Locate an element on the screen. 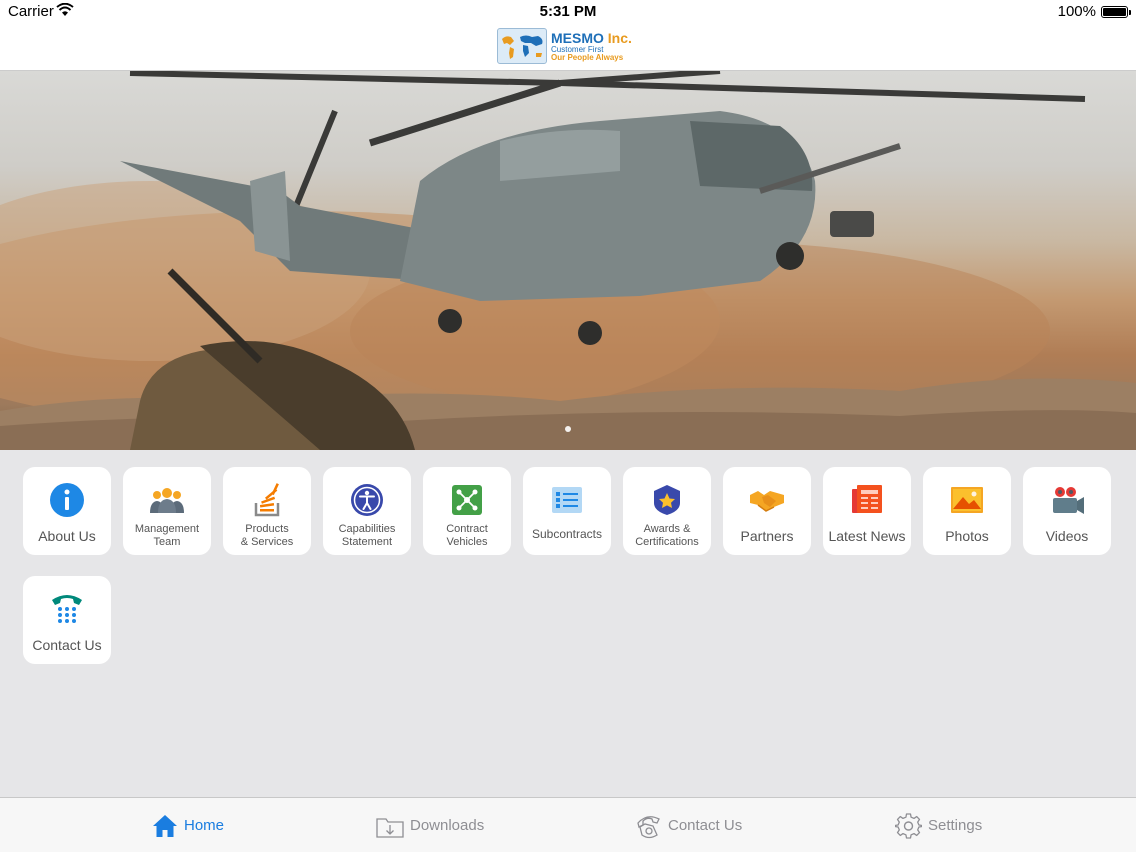  tile-label-line1: Capabilities is located at coordinates (367, 529).